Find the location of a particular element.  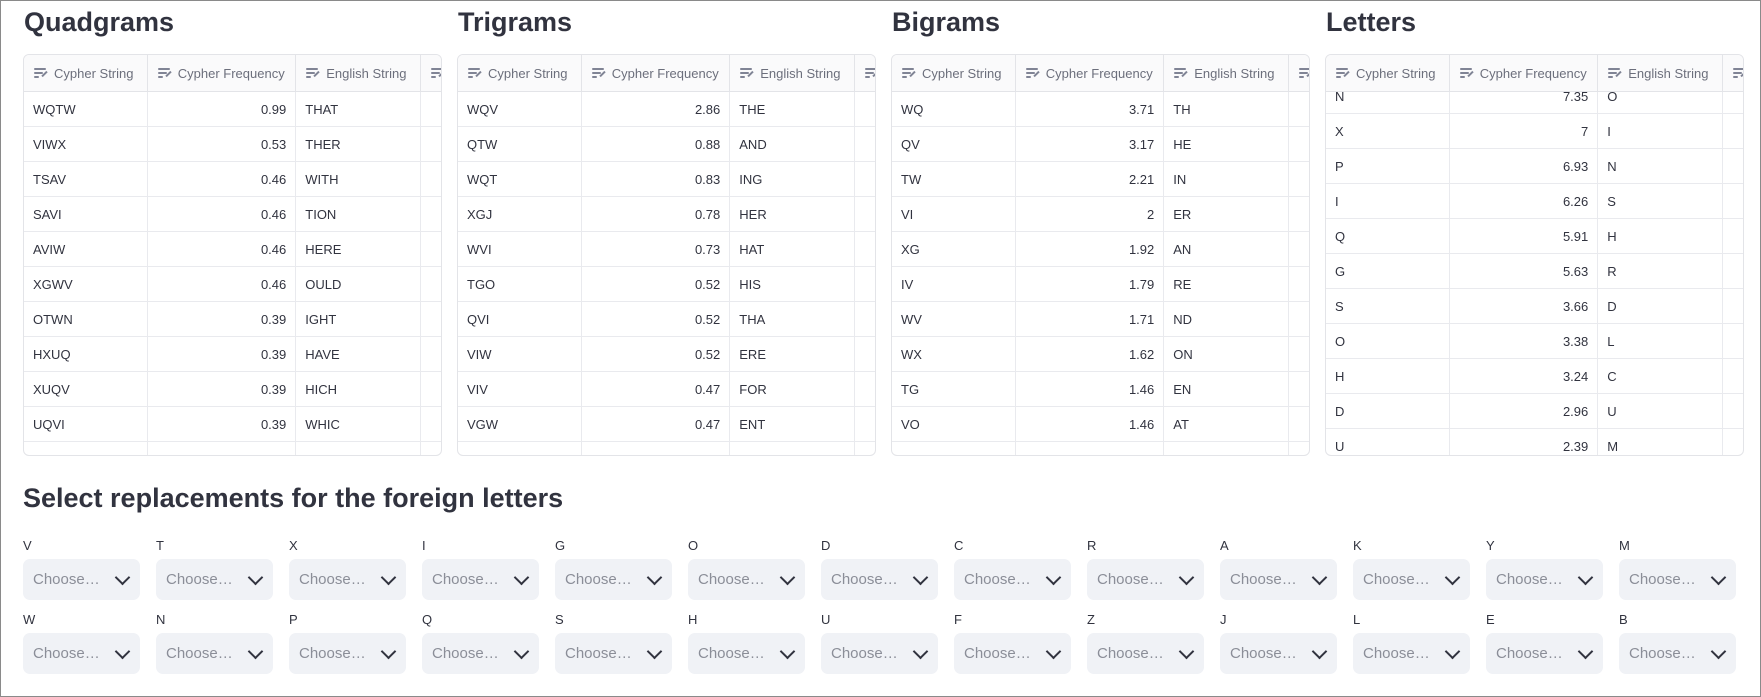

cypher-frequency-cell: 1.62 is located at coordinates (1090, 354).